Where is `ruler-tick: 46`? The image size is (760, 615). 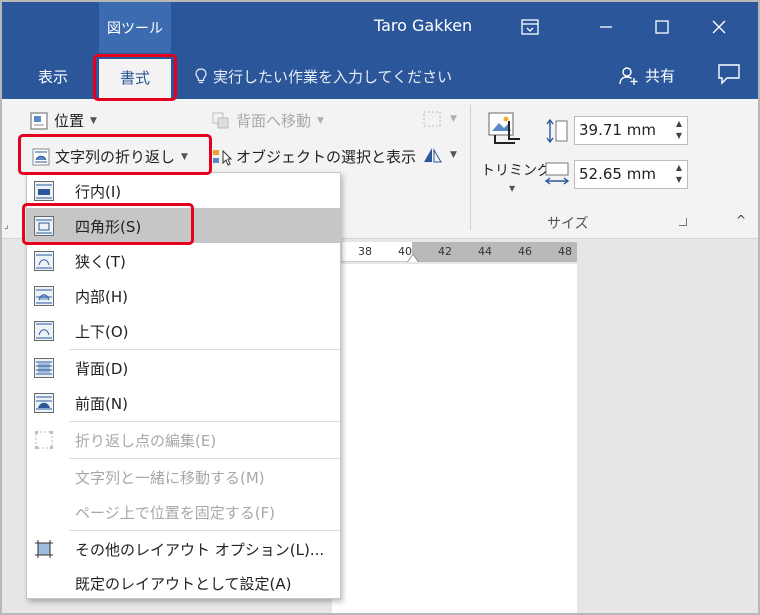 ruler-tick: 46 is located at coordinates (525, 251).